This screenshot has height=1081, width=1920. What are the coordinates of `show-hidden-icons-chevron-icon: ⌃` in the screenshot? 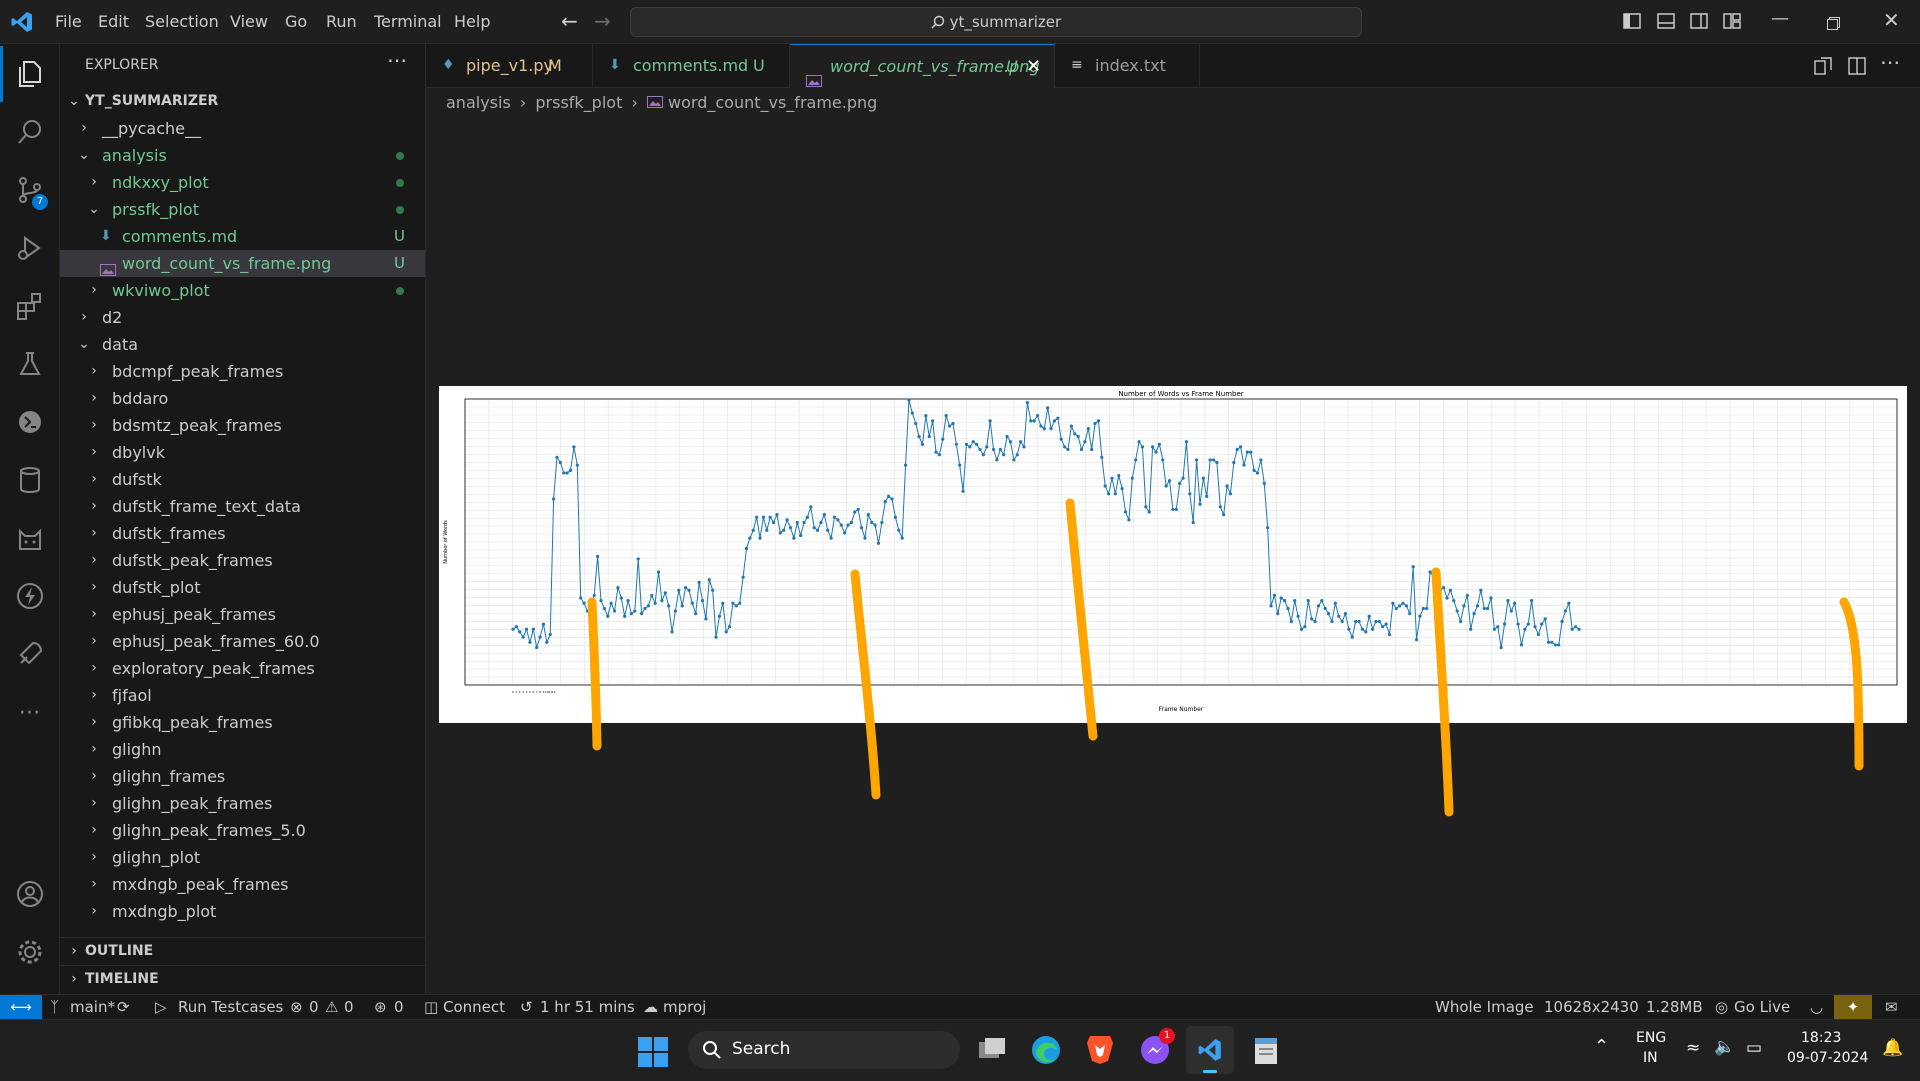 It's located at (1601, 1046).